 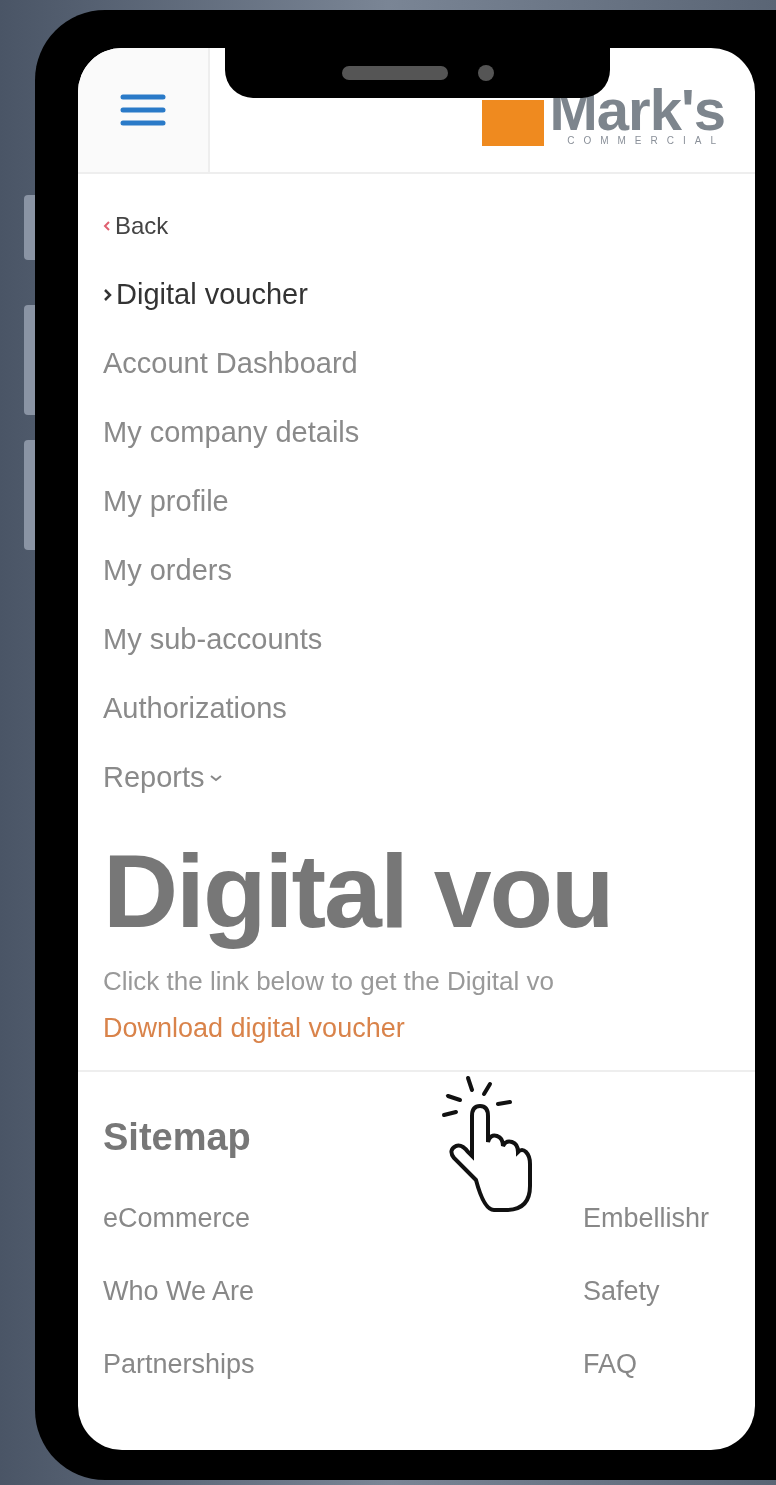 What do you see at coordinates (429, 226) in the screenshot?
I see `back-link: Back` at bounding box center [429, 226].